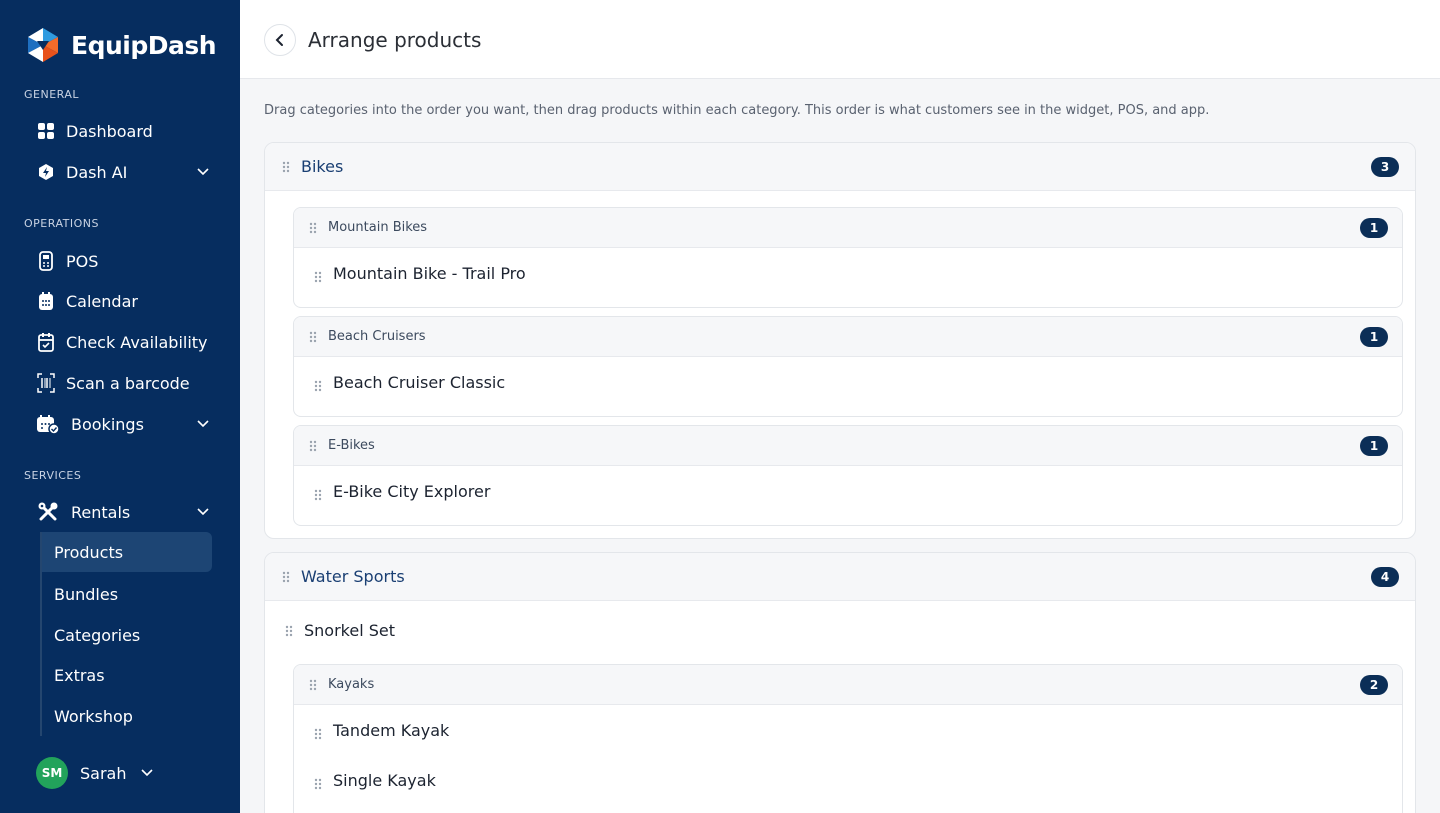 This screenshot has width=1440, height=813. I want to click on sidebar-item-label: Calendar, so click(102, 301).